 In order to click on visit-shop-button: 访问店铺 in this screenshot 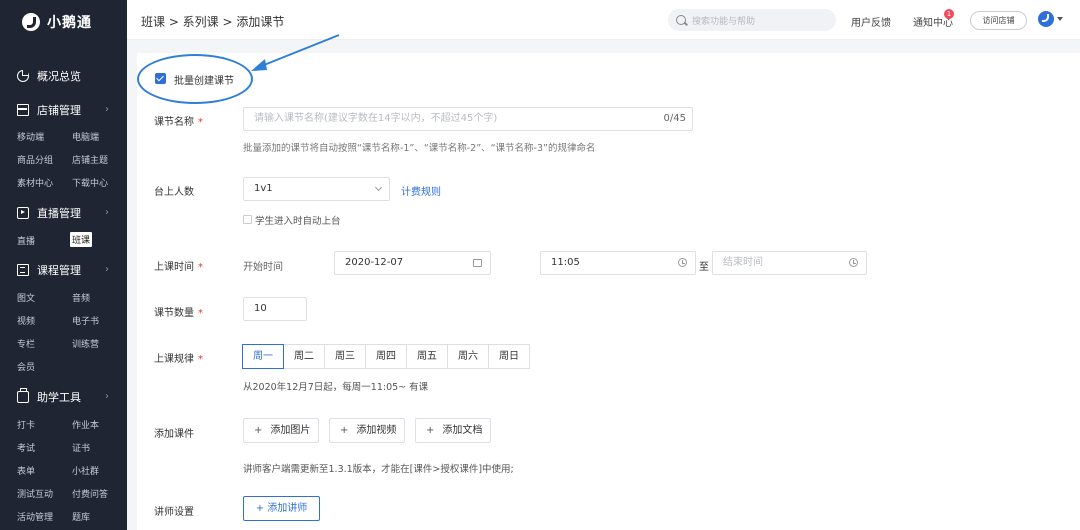, I will do `click(998, 20)`.